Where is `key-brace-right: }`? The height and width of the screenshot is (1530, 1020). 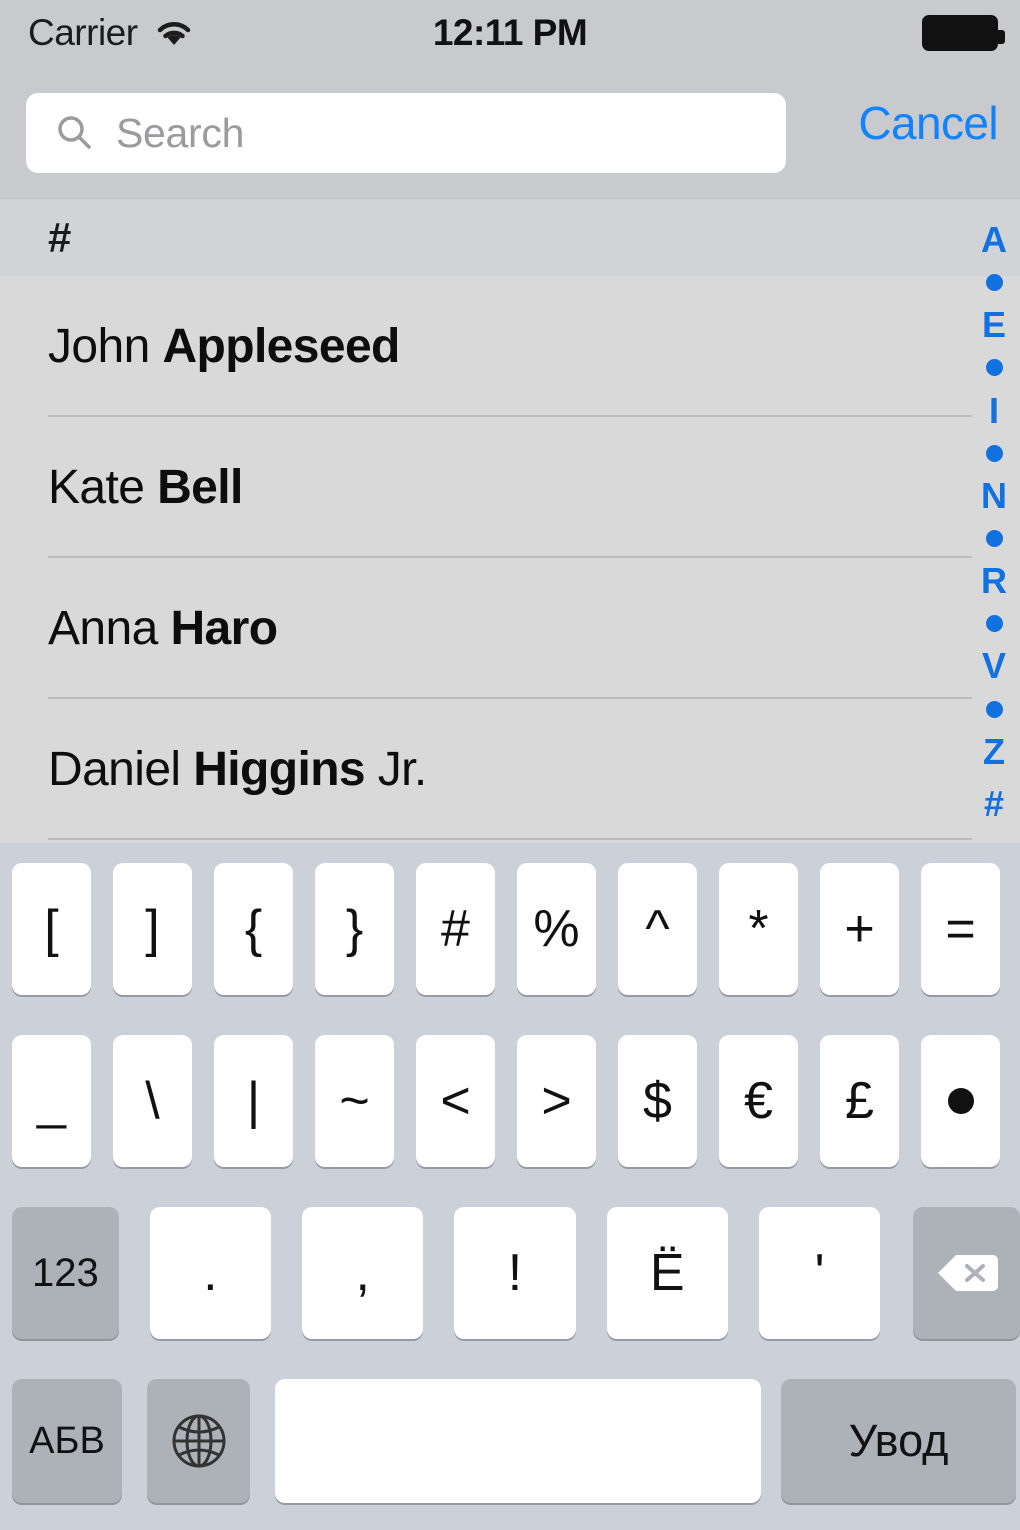 key-brace-right: } is located at coordinates (354, 929).